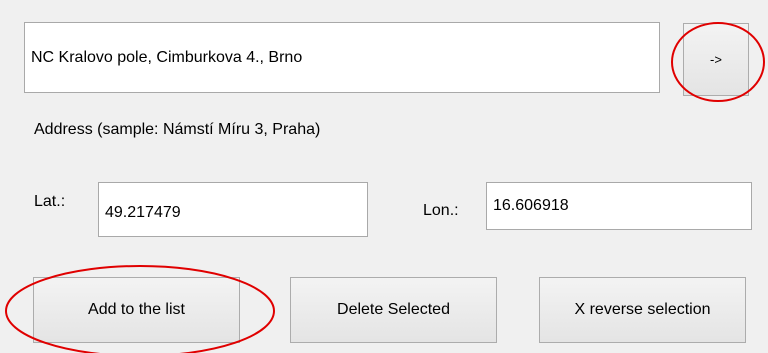  What do you see at coordinates (177, 129) in the screenshot?
I see `address-hint-label: Address (sample: Námstí Míru 3, Praha)` at bounding box center [177, 129].